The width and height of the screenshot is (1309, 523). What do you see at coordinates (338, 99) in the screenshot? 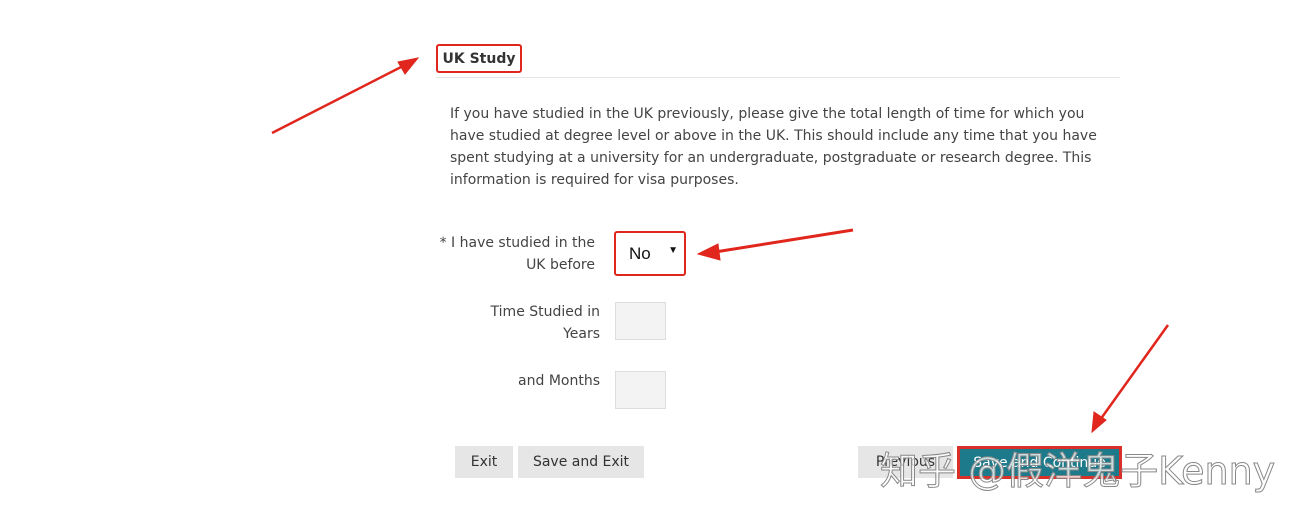
I see `arrow-to-title` at bounding box center [338, 99].